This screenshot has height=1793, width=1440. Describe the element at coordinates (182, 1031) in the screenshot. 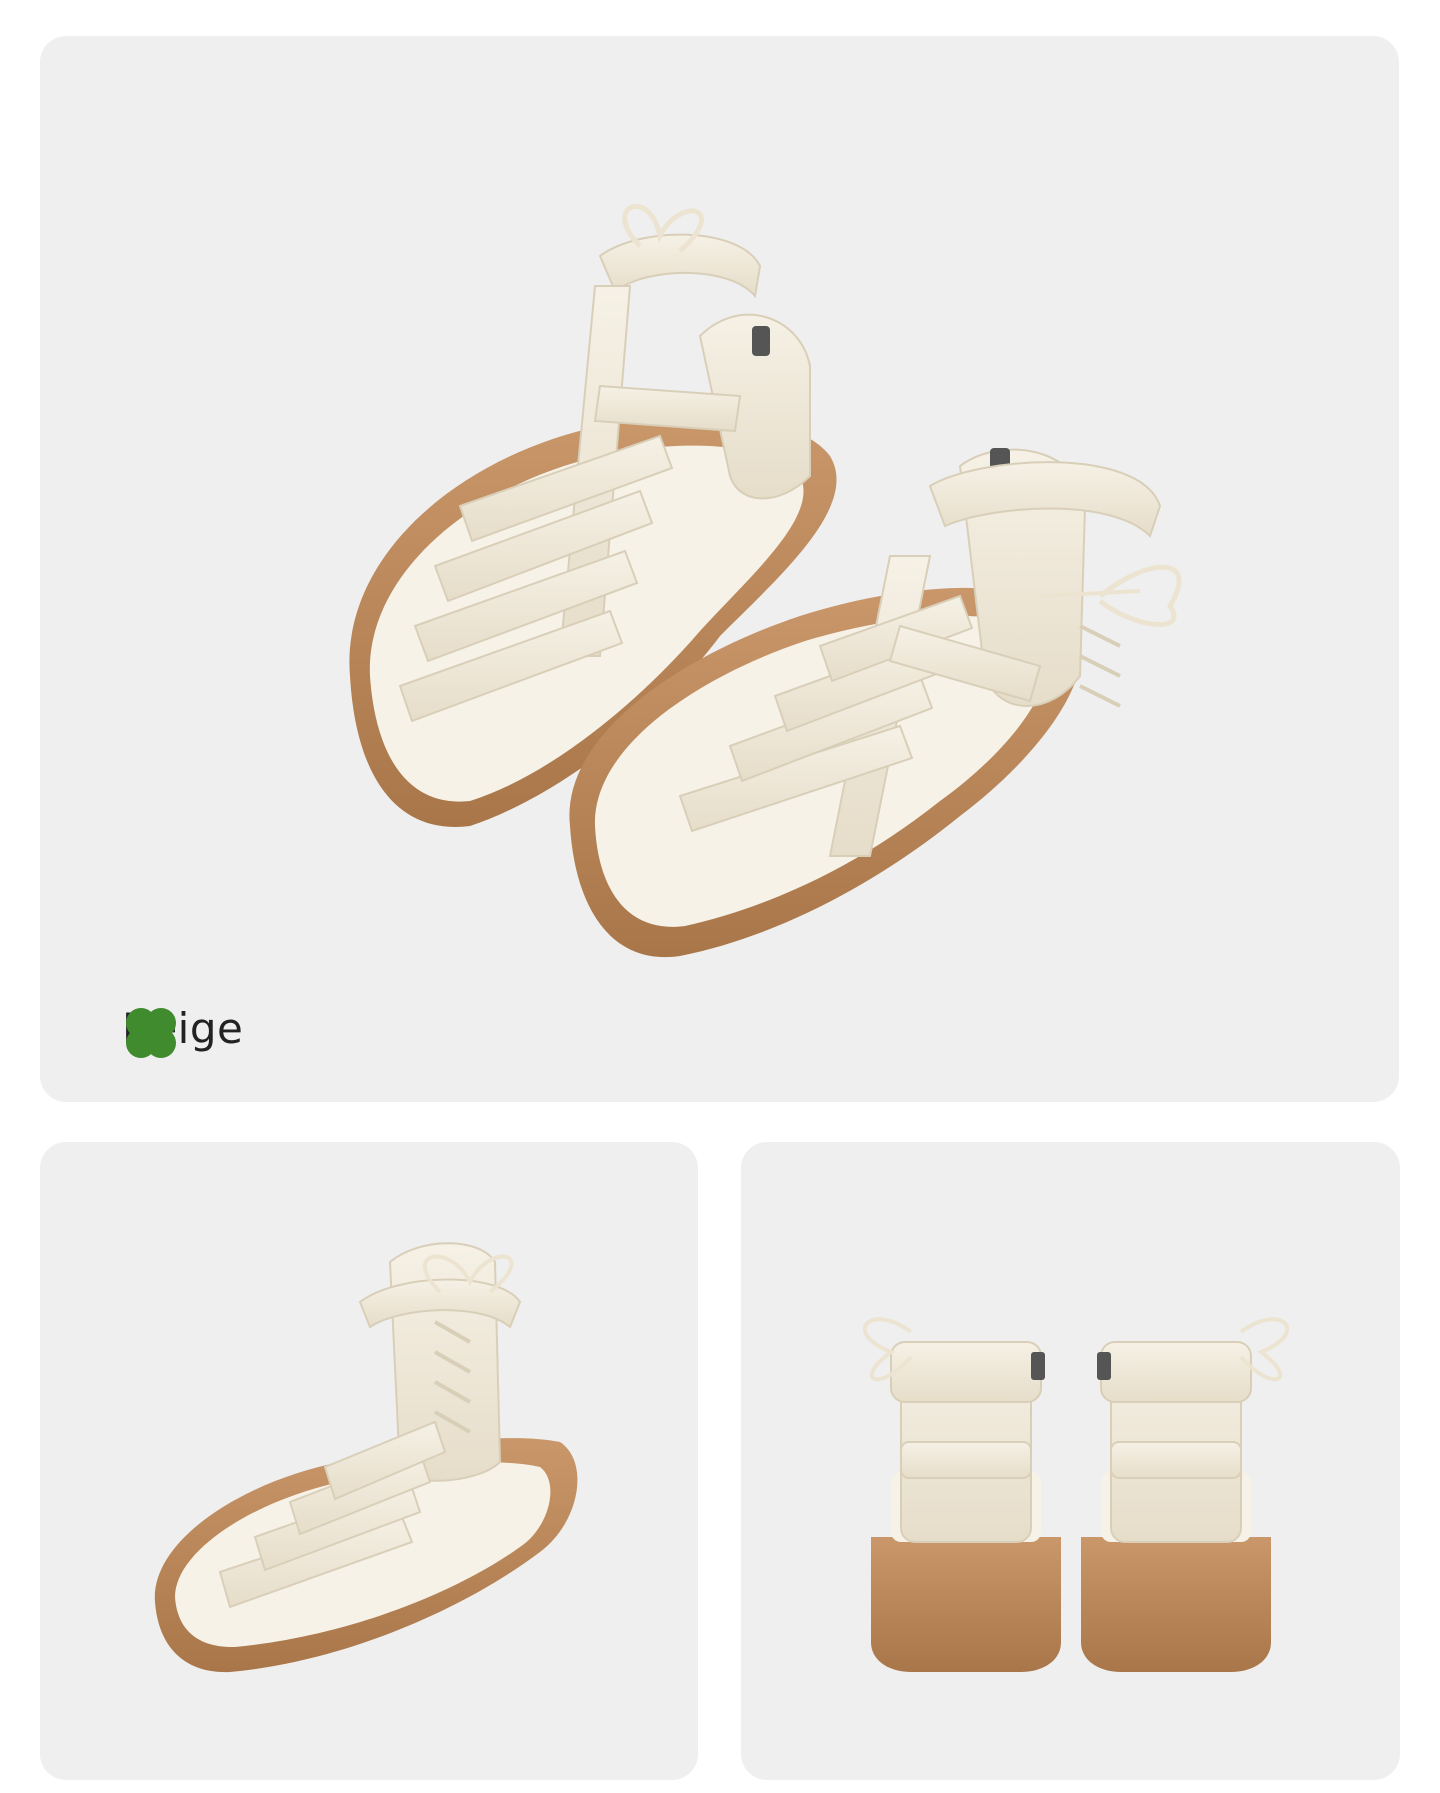

I see `color-option-label: Beige` at that location.